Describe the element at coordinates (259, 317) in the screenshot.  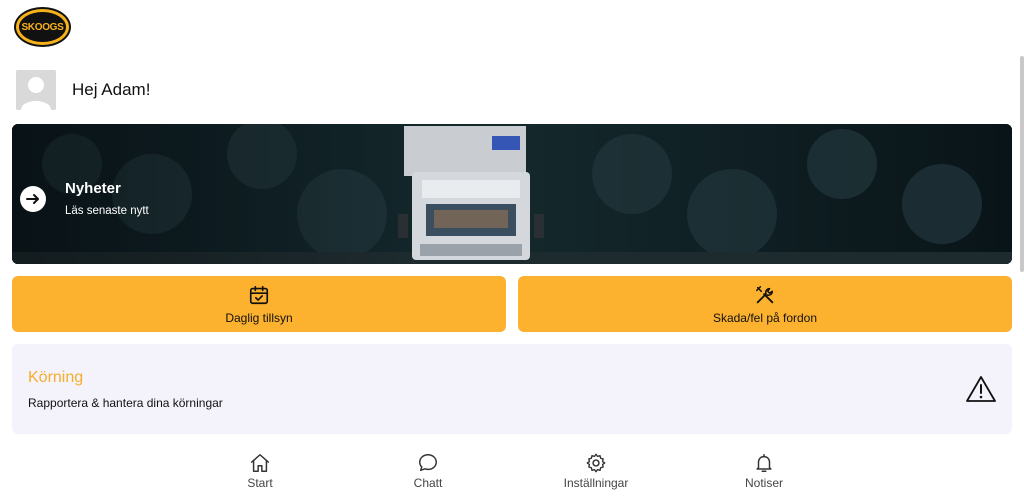
I see `daily-inspection-label: Daglig tillsyn` at that location.